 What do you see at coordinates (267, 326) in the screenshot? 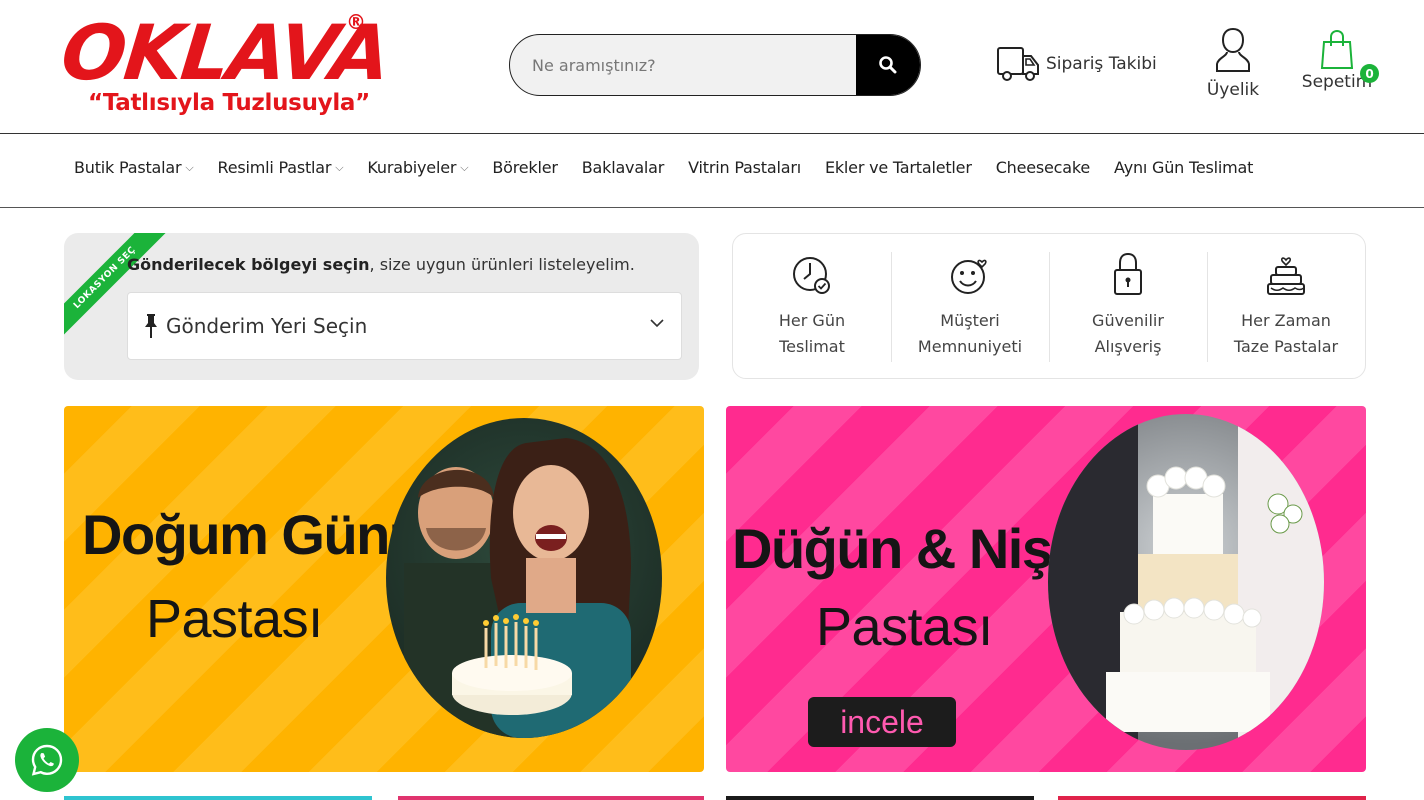
I see `location-dropdown-value: Gönderim Yeri Seçin` at bounding box center [267, 326].